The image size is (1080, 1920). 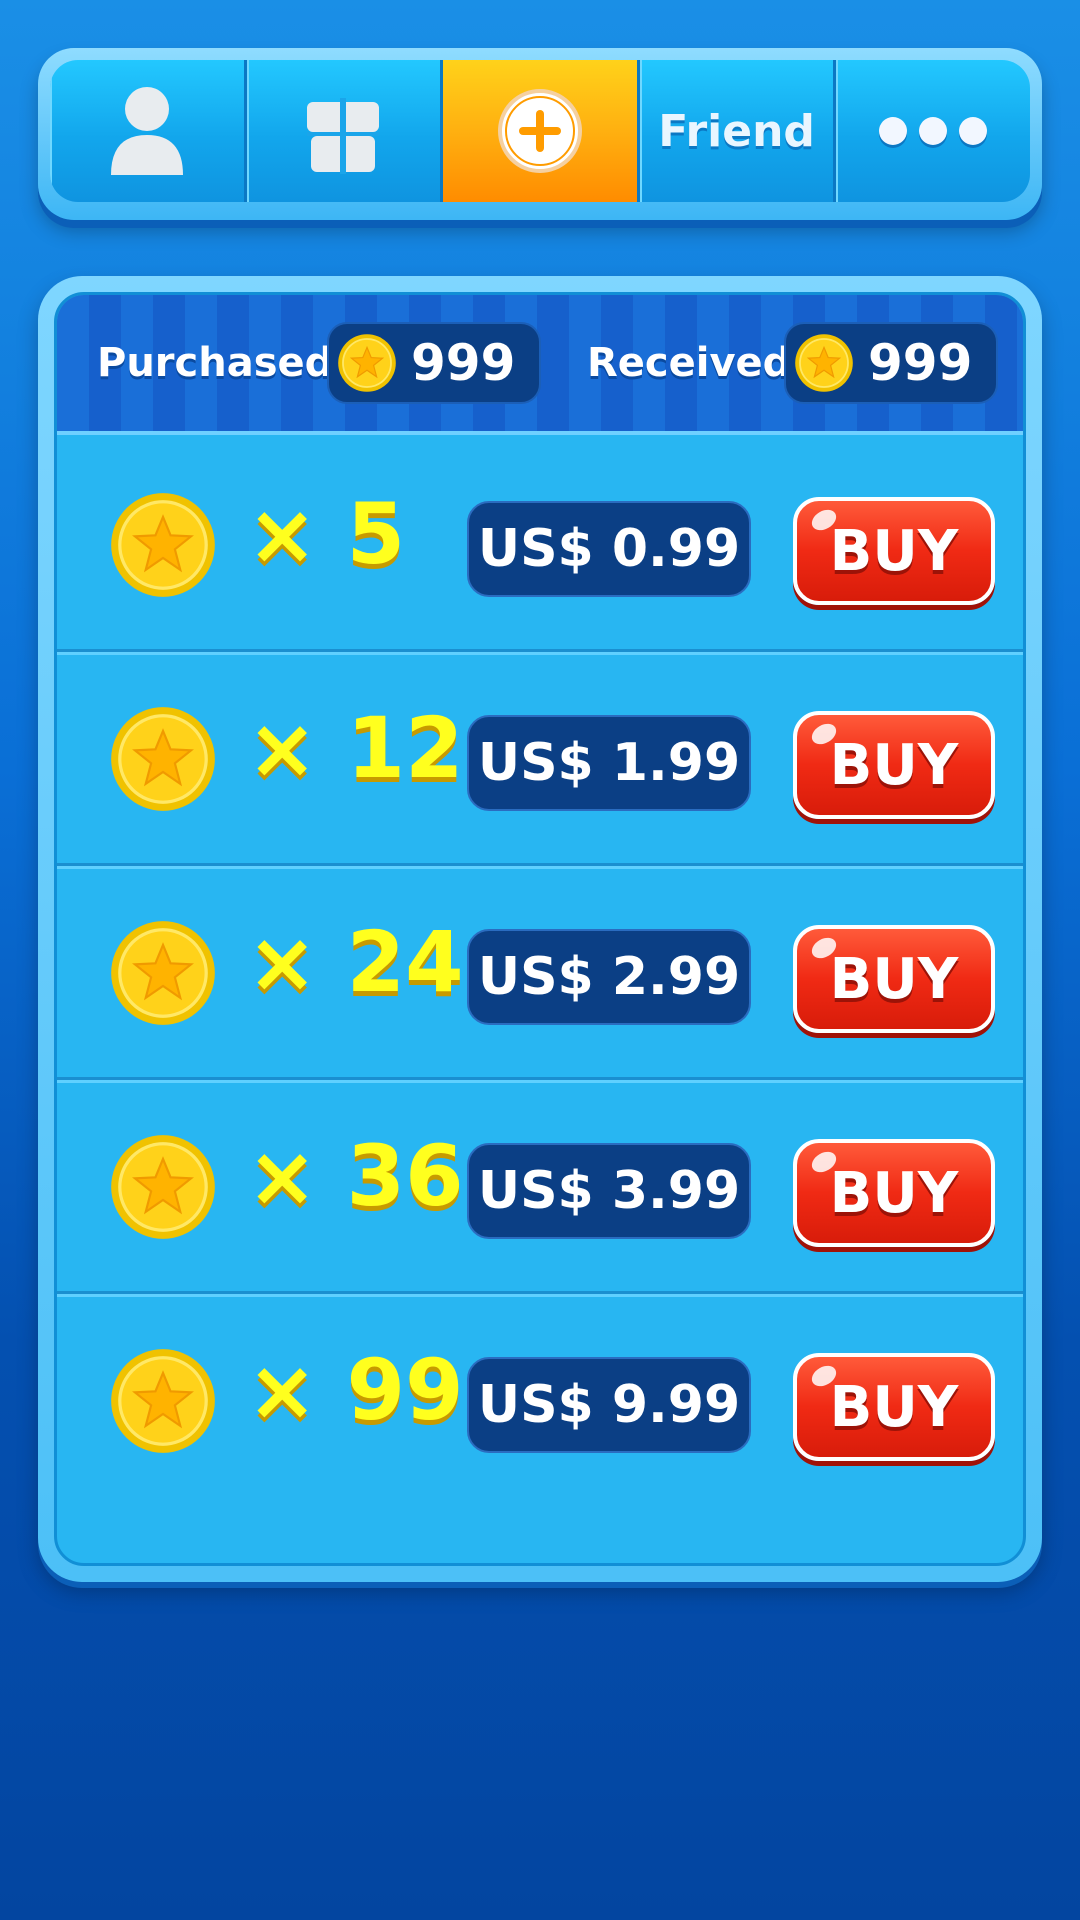 What do you see at coordinates (609, 549) in the screenshot?
I see `offer-price: US$ 0.99` at bounding box center [609, 549].